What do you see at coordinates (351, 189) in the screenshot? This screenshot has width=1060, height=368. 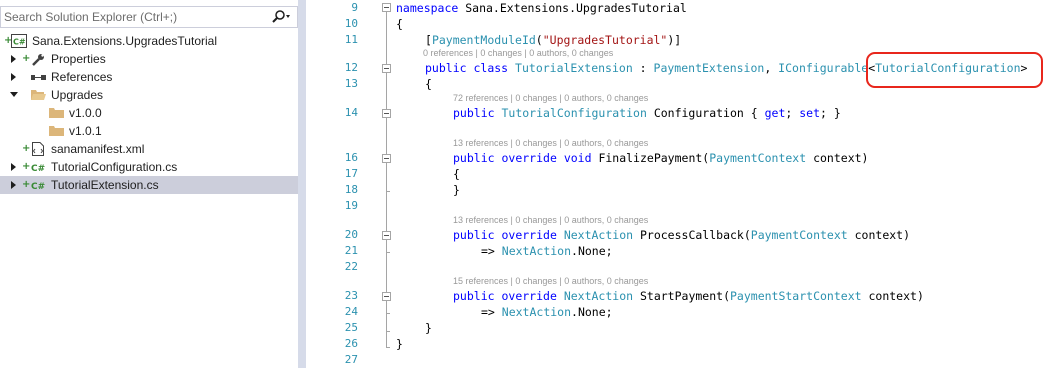 I see `line-number: 18` at bounding box center [351, 189].